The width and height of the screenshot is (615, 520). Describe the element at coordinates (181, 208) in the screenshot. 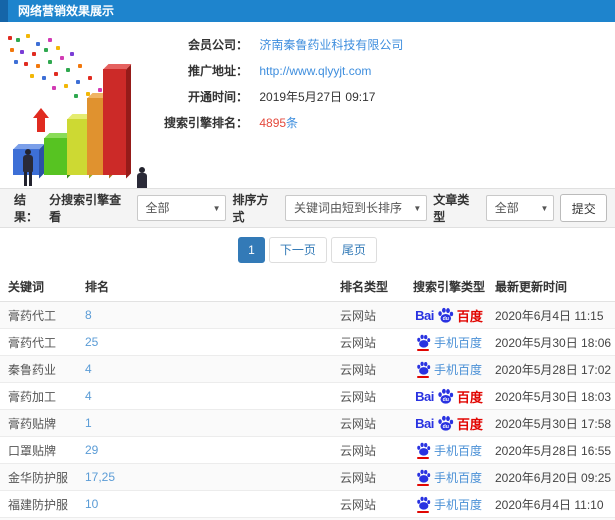

I see `engine-filter-select: 全部 ▼` at that location.